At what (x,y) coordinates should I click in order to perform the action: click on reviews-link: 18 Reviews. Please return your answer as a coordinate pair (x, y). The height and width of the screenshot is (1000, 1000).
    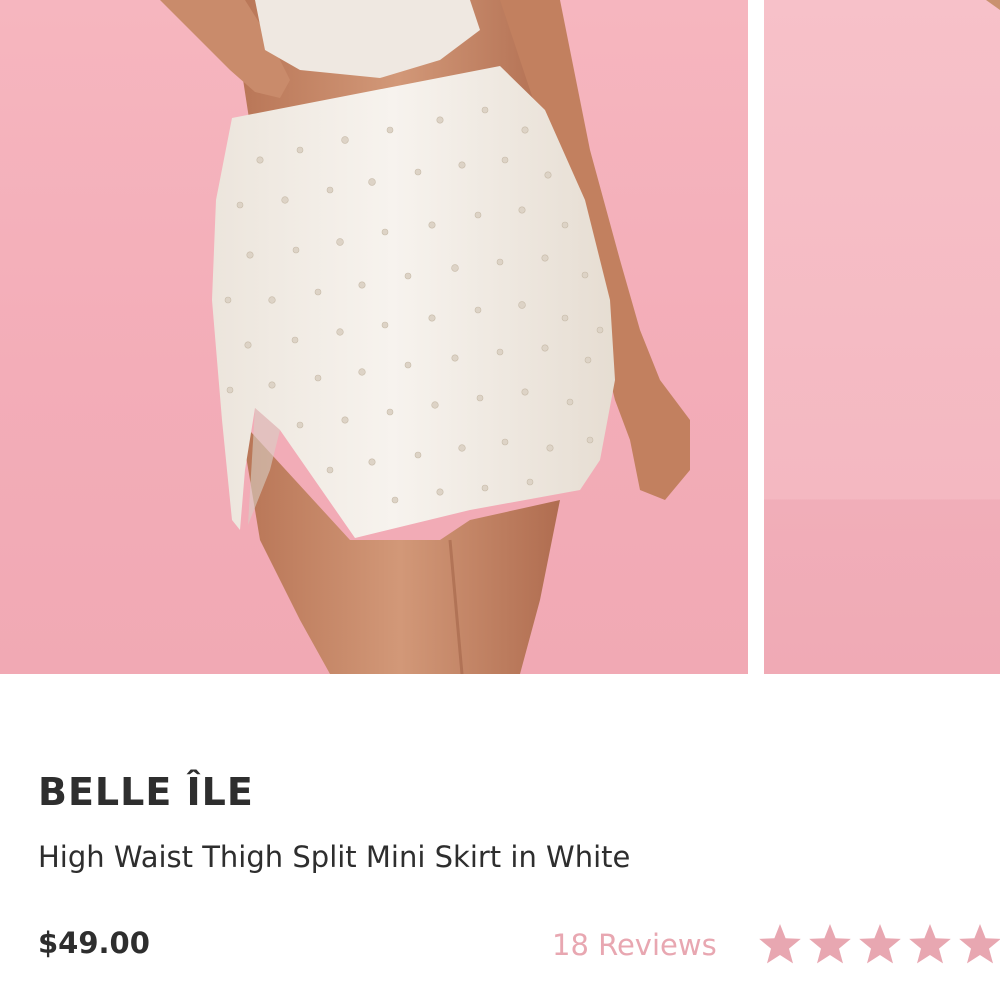
    Looking at the image, I should click on (634, 945).